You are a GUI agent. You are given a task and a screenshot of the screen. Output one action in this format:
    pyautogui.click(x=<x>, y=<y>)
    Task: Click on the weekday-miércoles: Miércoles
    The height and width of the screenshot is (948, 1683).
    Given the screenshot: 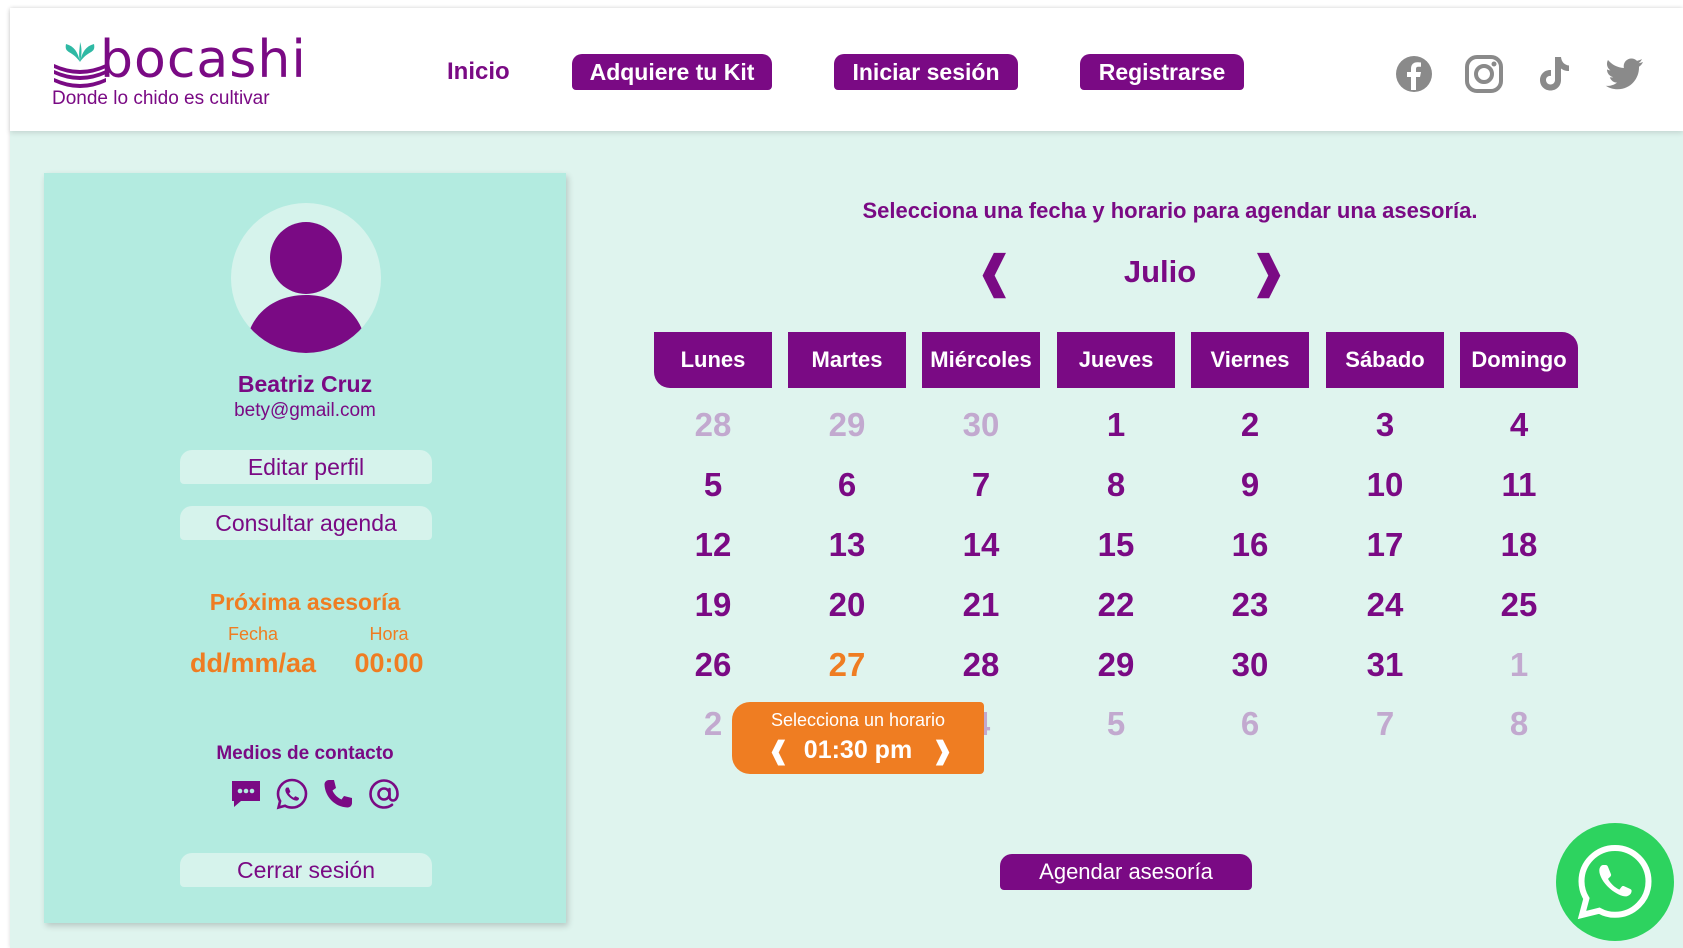 What is the action you would take?
    pyautogui.click(x=981, y=360)
    